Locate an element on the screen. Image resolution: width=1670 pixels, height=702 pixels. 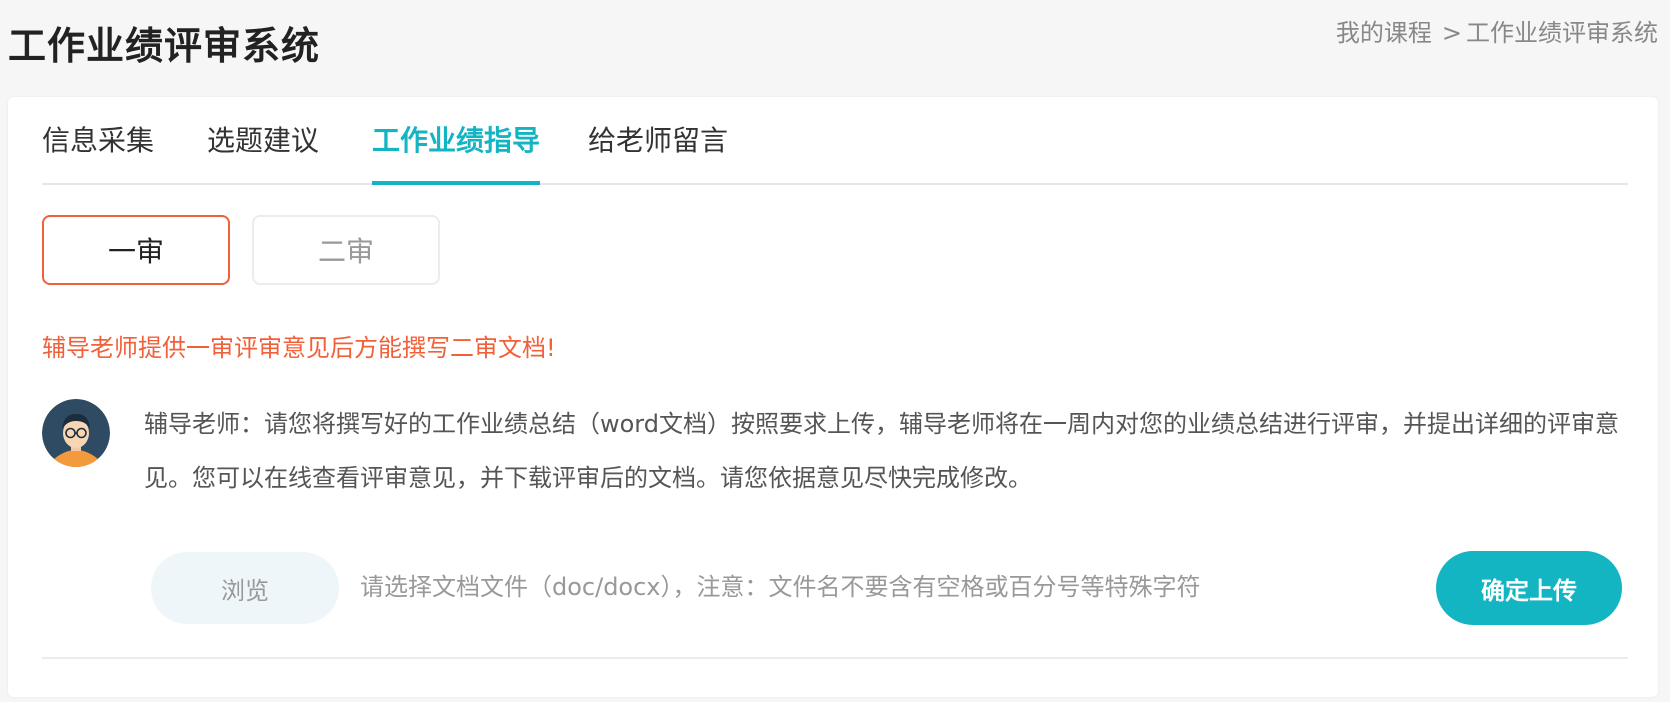
browse-button: 浏览 is located at coordinates (245, 588).